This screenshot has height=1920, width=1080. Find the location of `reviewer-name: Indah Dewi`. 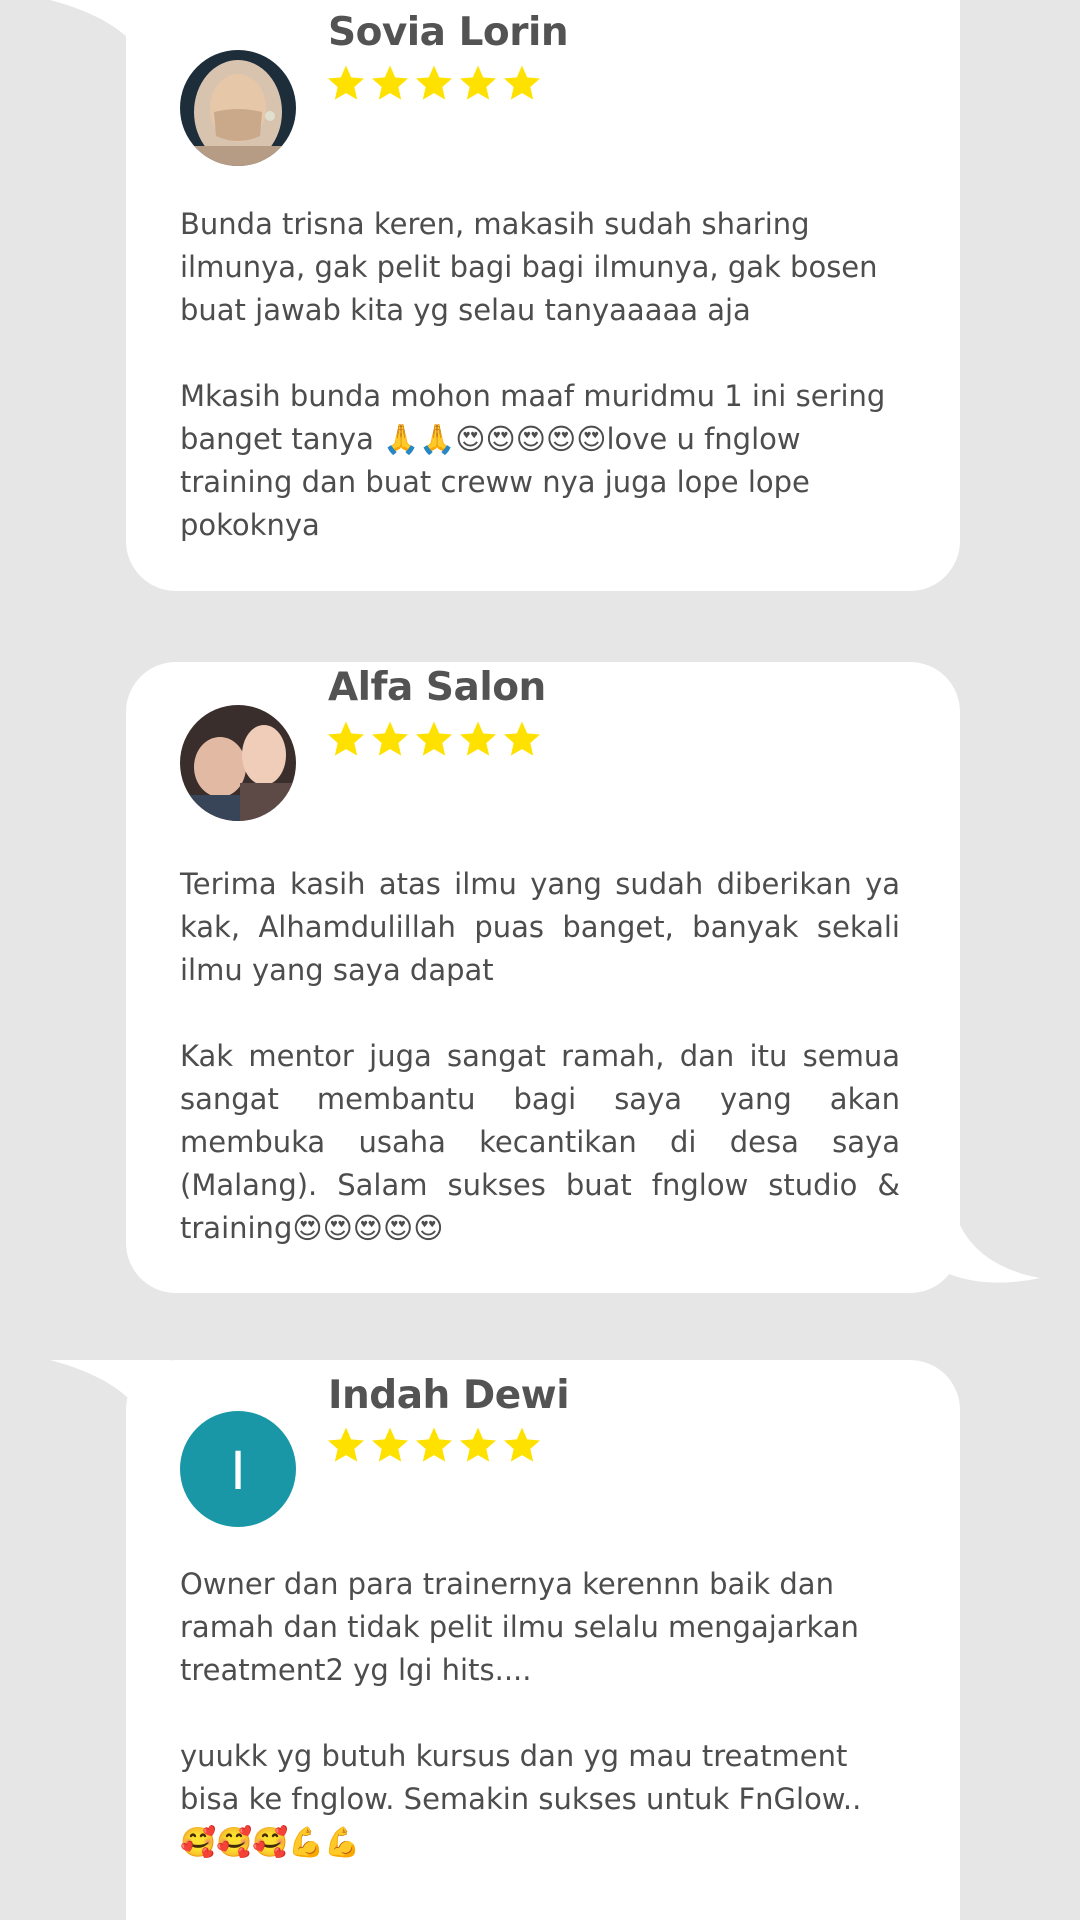

reviewer-name: Indah Dewi is located at coordinates (449, 1395).